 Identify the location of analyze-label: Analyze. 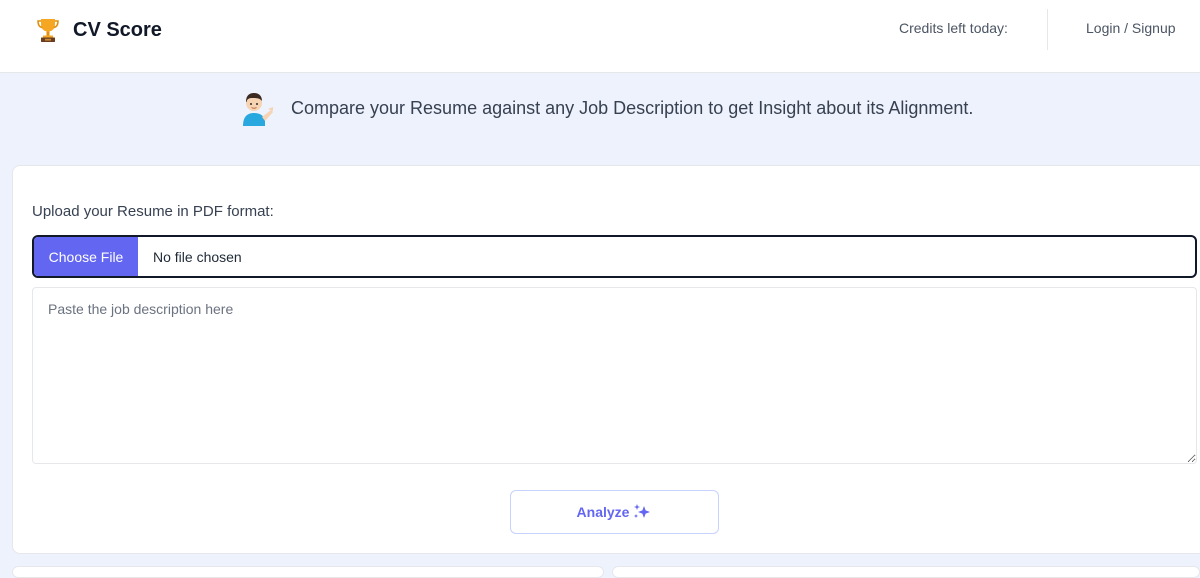
(603, 512).